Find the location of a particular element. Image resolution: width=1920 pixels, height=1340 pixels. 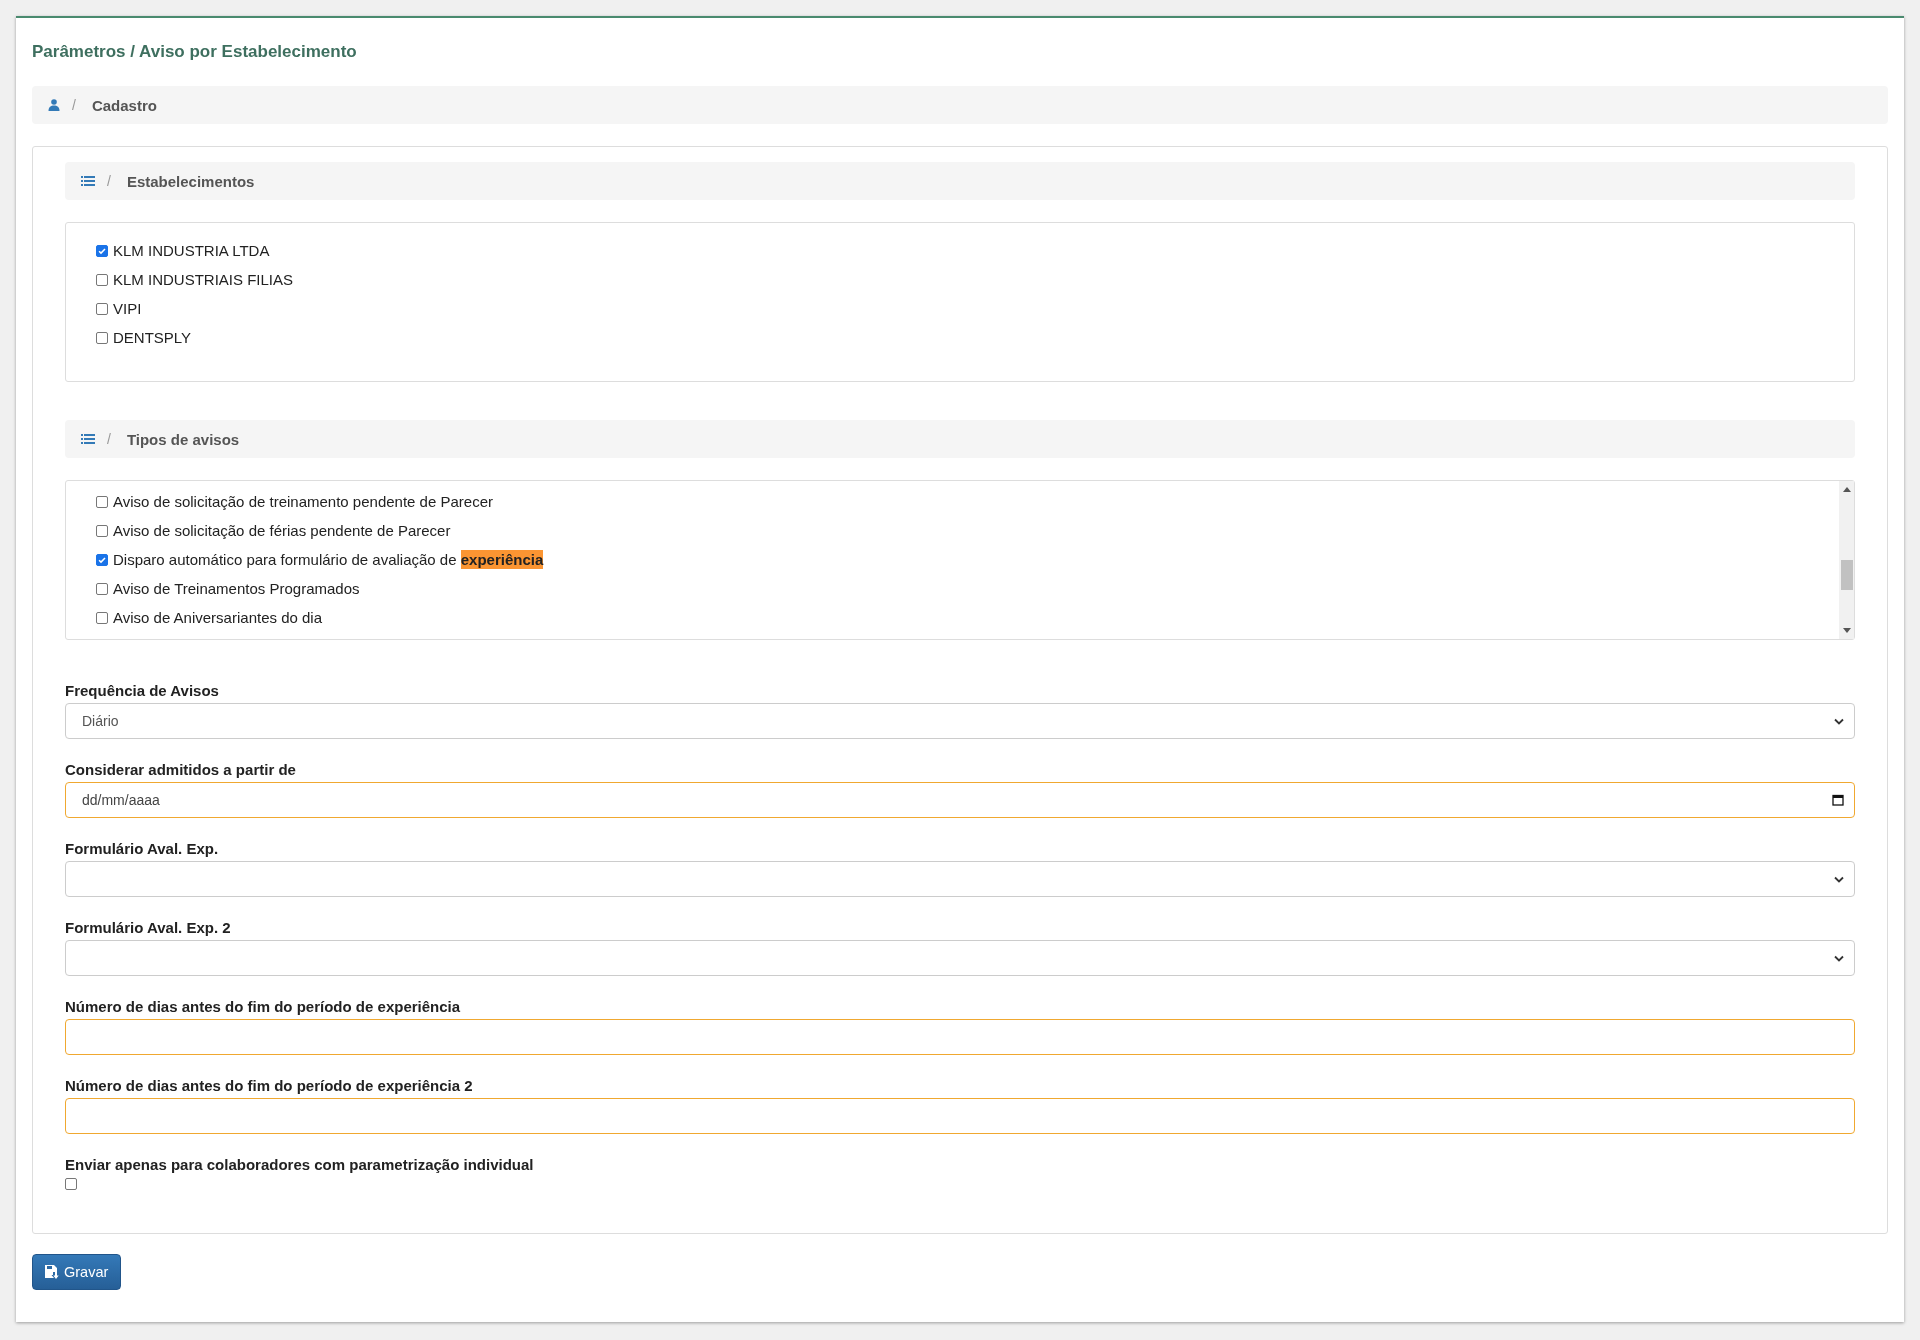

checkbox-label: Aviso de Treinamentos Programados is located at coordinates (236, 588).